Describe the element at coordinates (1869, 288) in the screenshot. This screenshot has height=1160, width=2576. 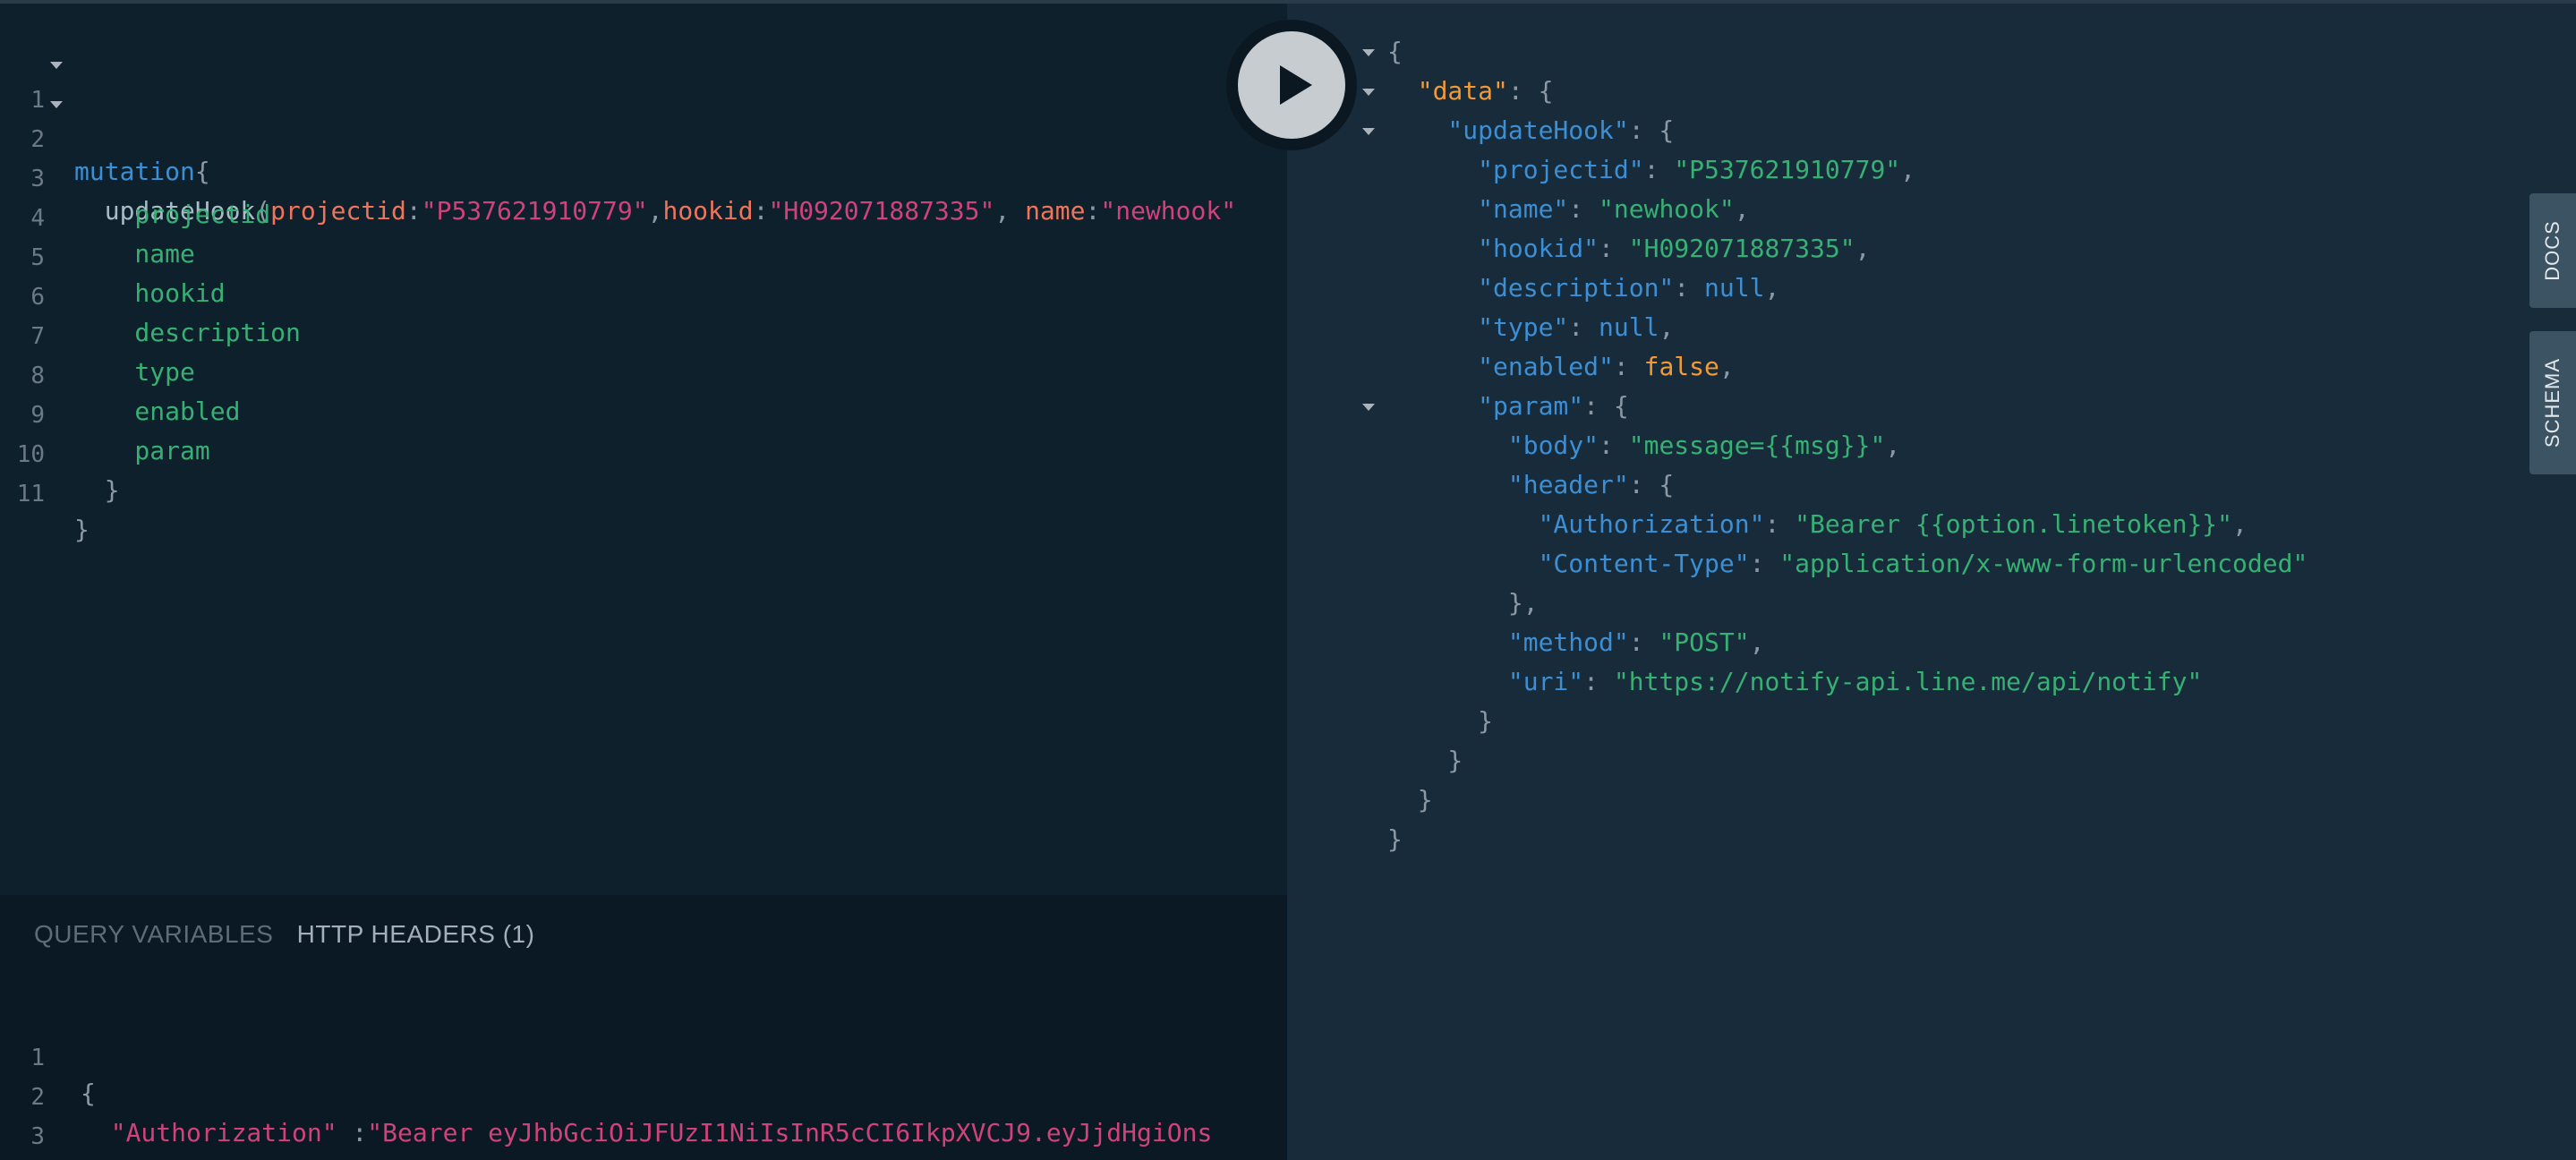
I see `result-line: "description": null,` at that location.